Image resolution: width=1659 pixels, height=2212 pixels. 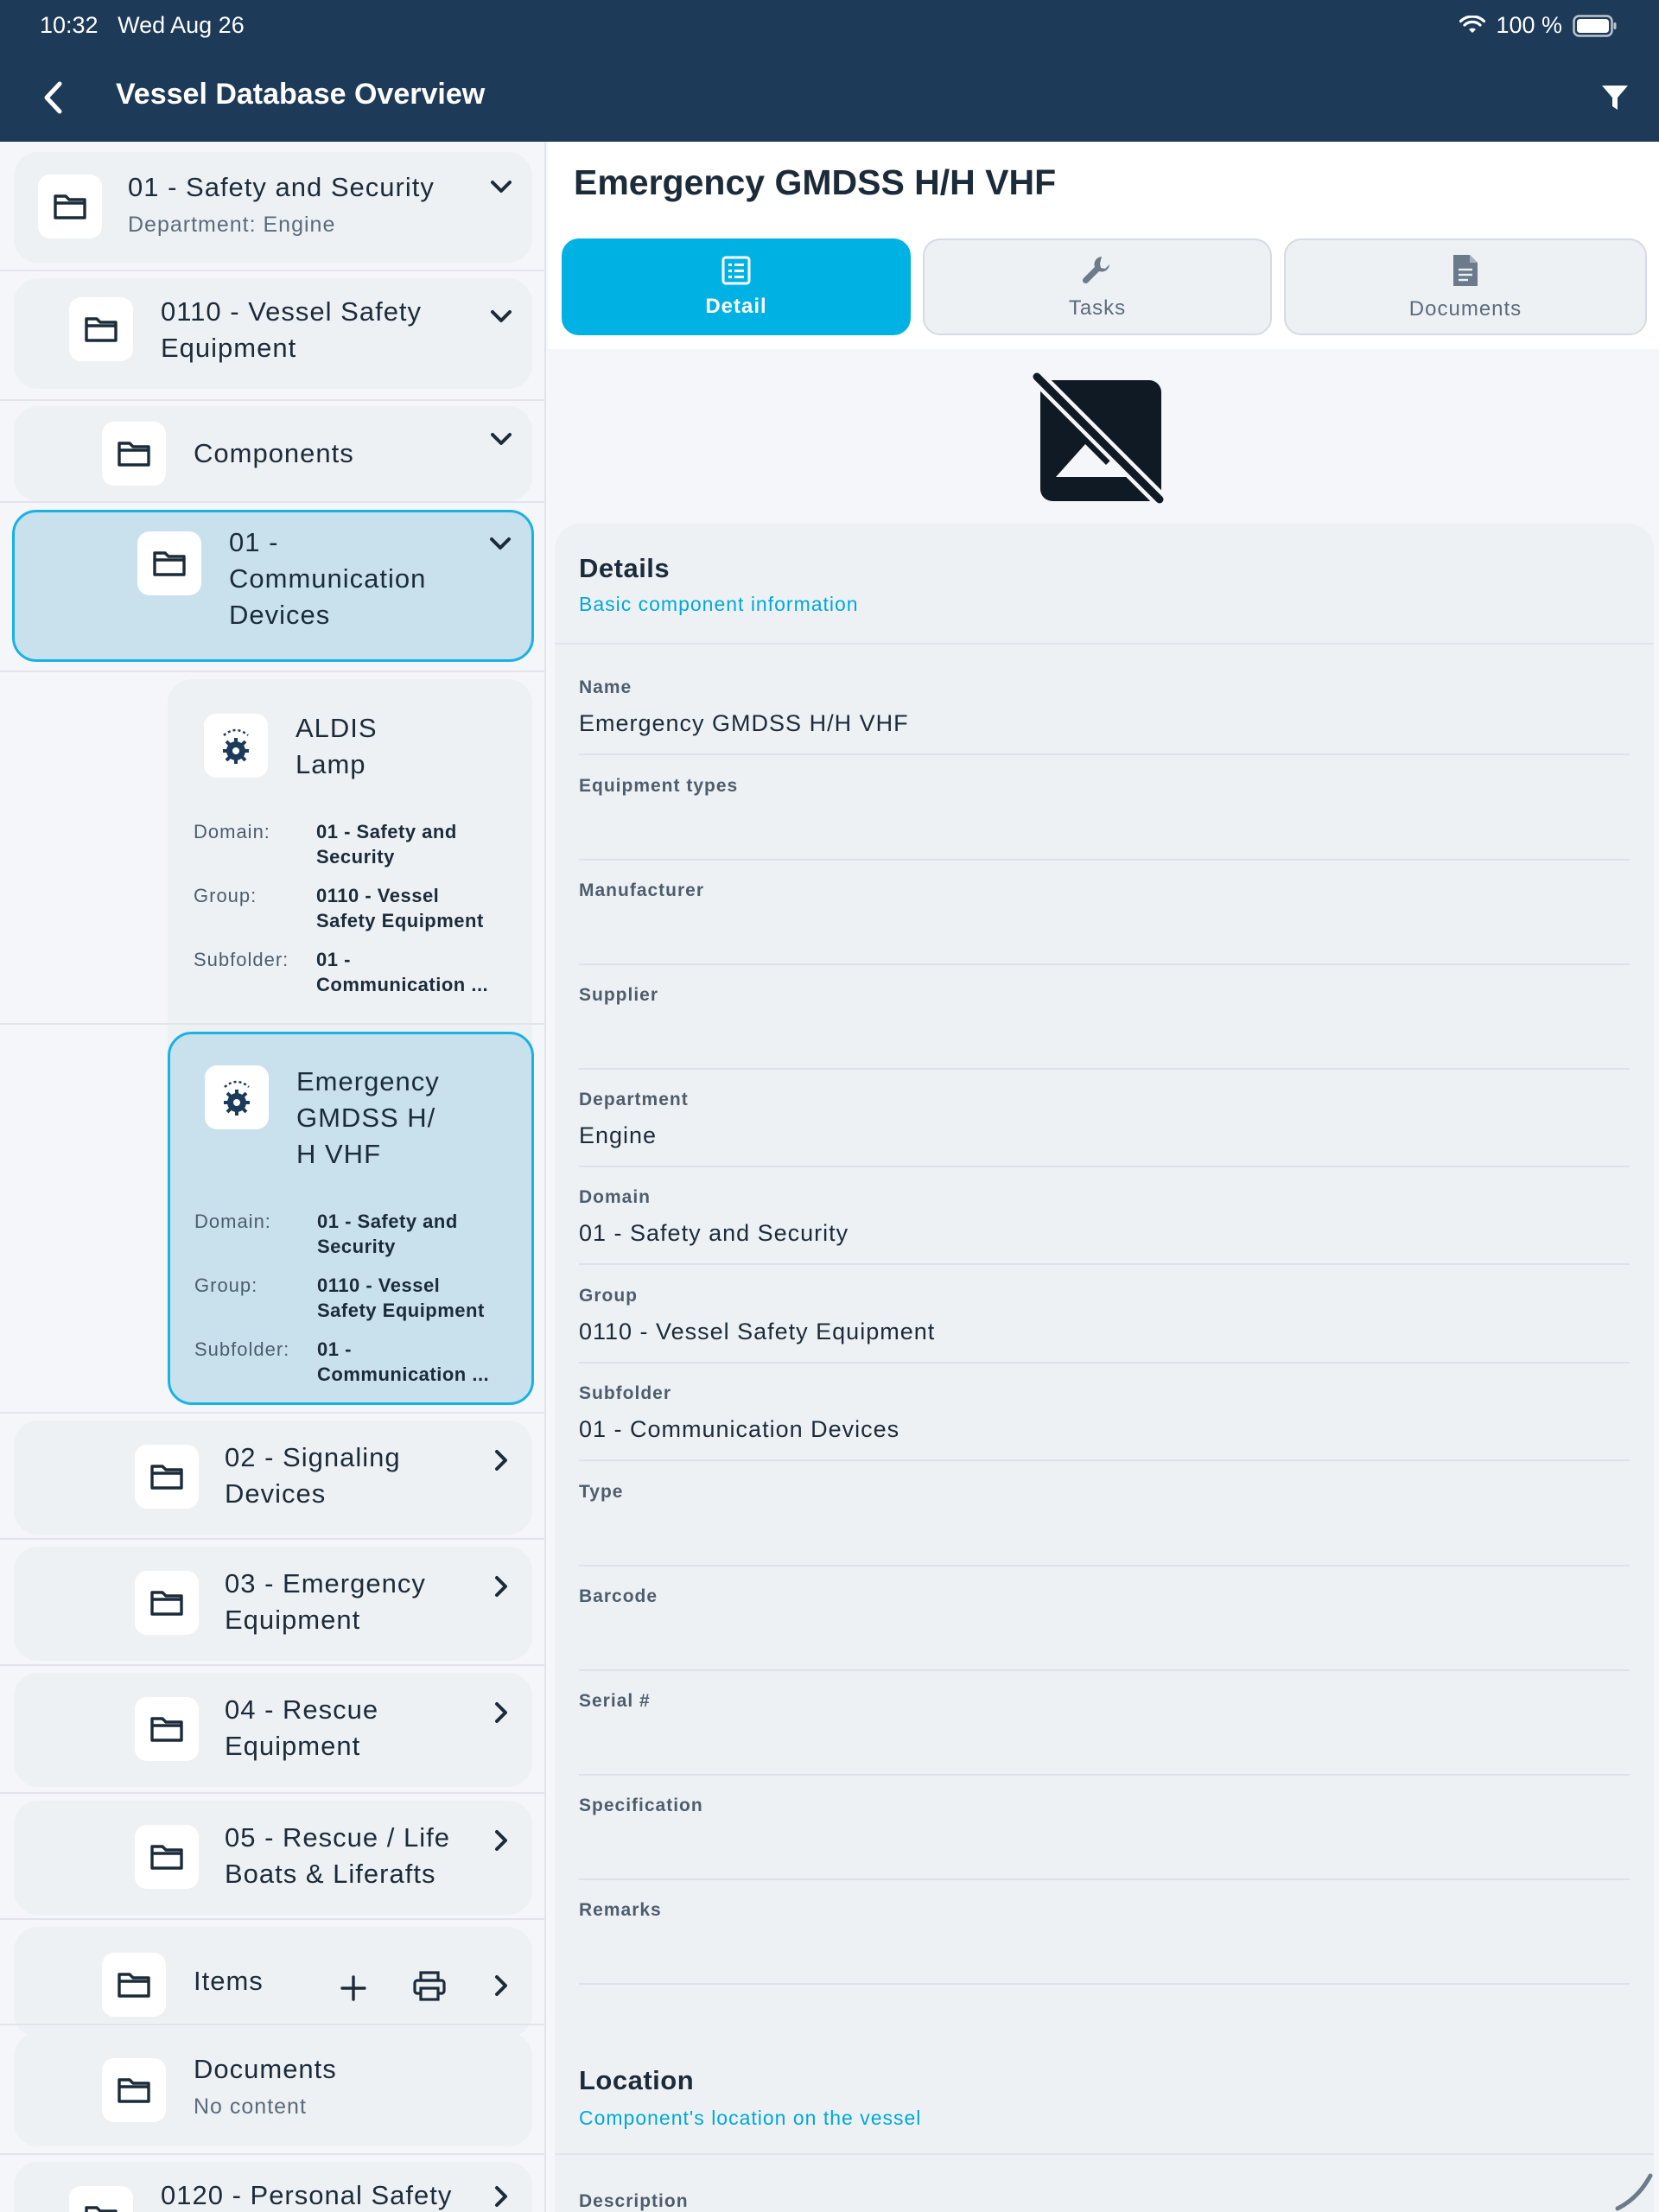 What do you see at coordinates (353, 1989) in the screenshot?
I see `add-item-button` at bounding box center [353, 1989].